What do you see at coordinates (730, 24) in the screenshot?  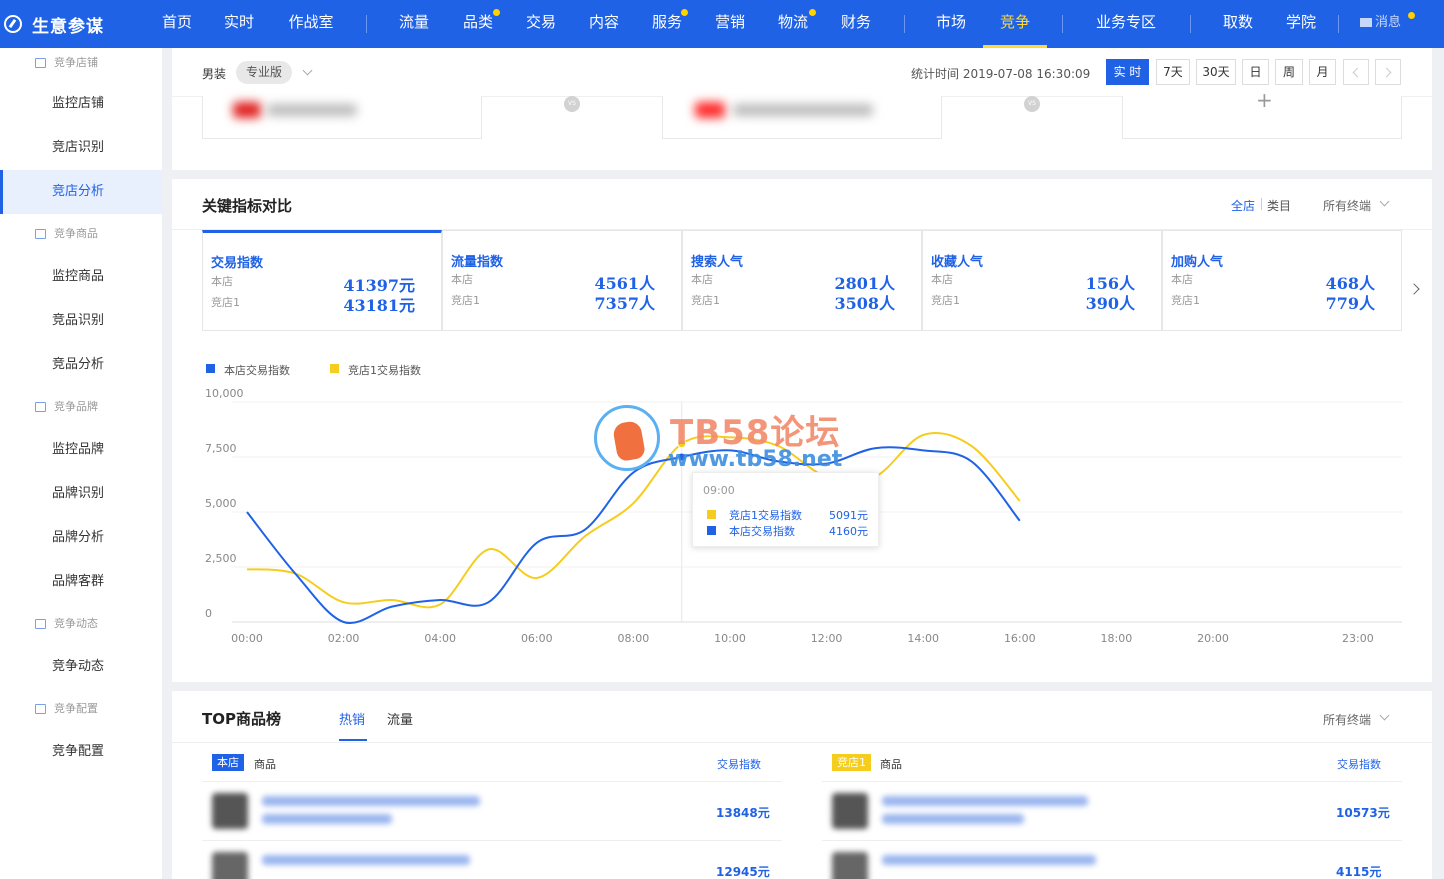 I see `nav-marketing: 营销` at bounding box center [730, 24].